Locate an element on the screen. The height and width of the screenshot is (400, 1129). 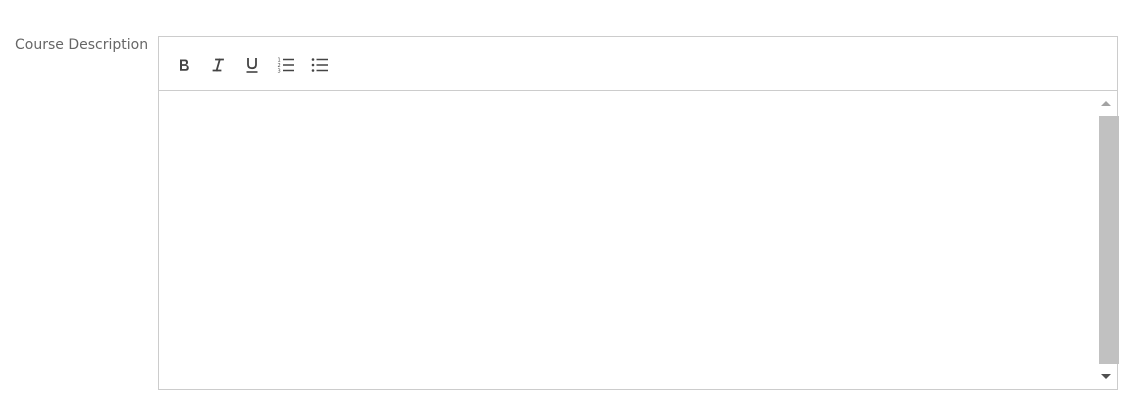
editor-scrollbar is located at coordinates (1107, 240).